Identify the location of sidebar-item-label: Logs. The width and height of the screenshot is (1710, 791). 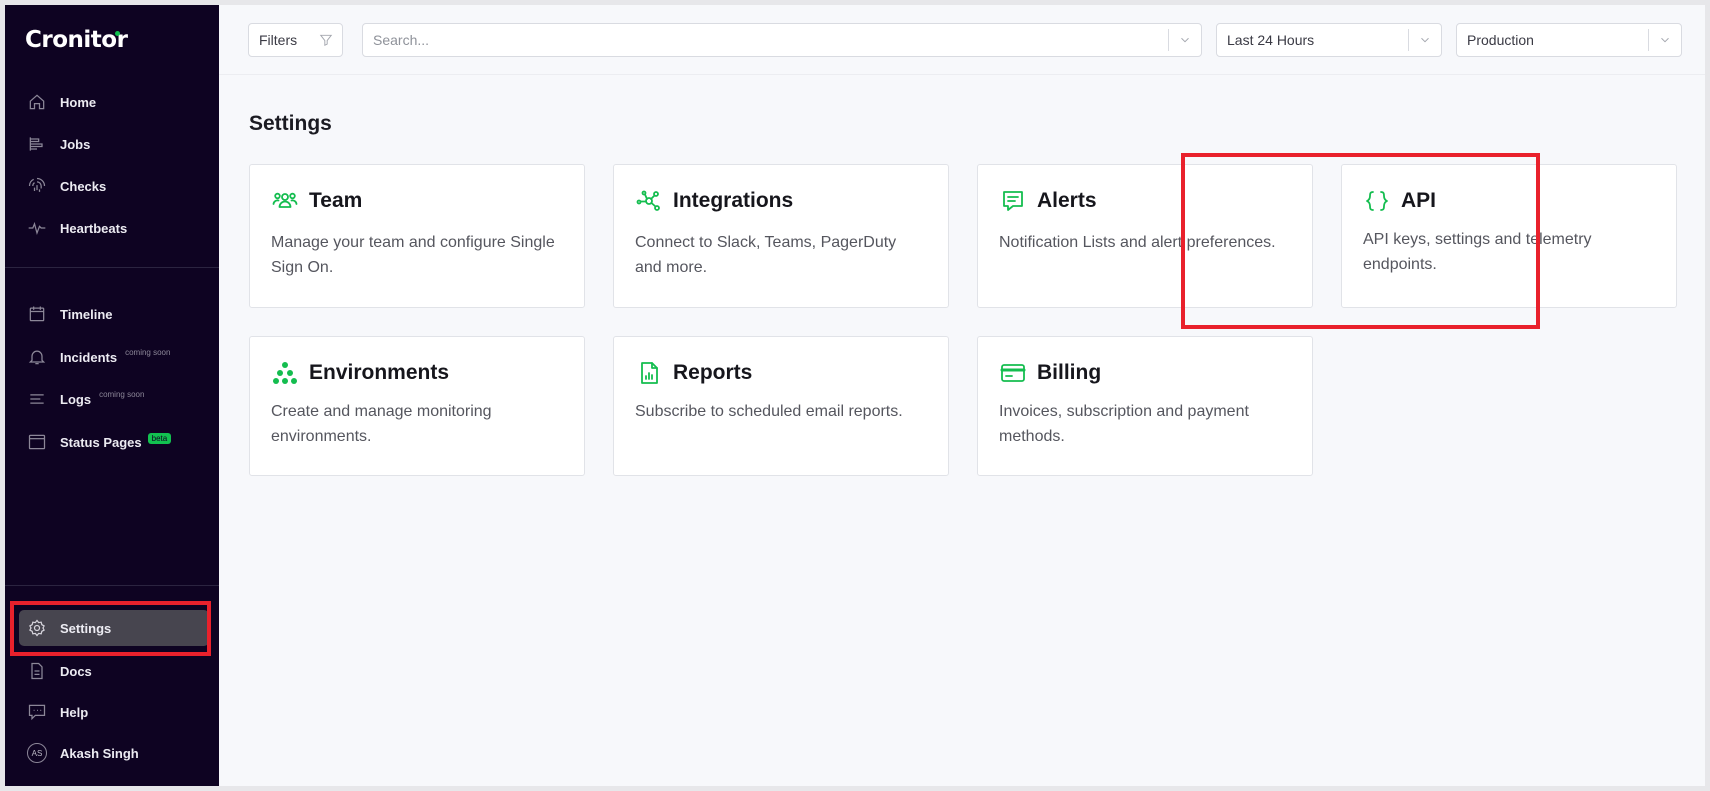
(76, 399).